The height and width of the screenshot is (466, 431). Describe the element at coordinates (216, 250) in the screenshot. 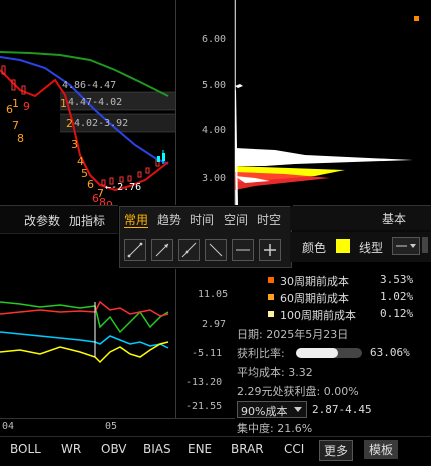

I see `down-line-icon` at that location.